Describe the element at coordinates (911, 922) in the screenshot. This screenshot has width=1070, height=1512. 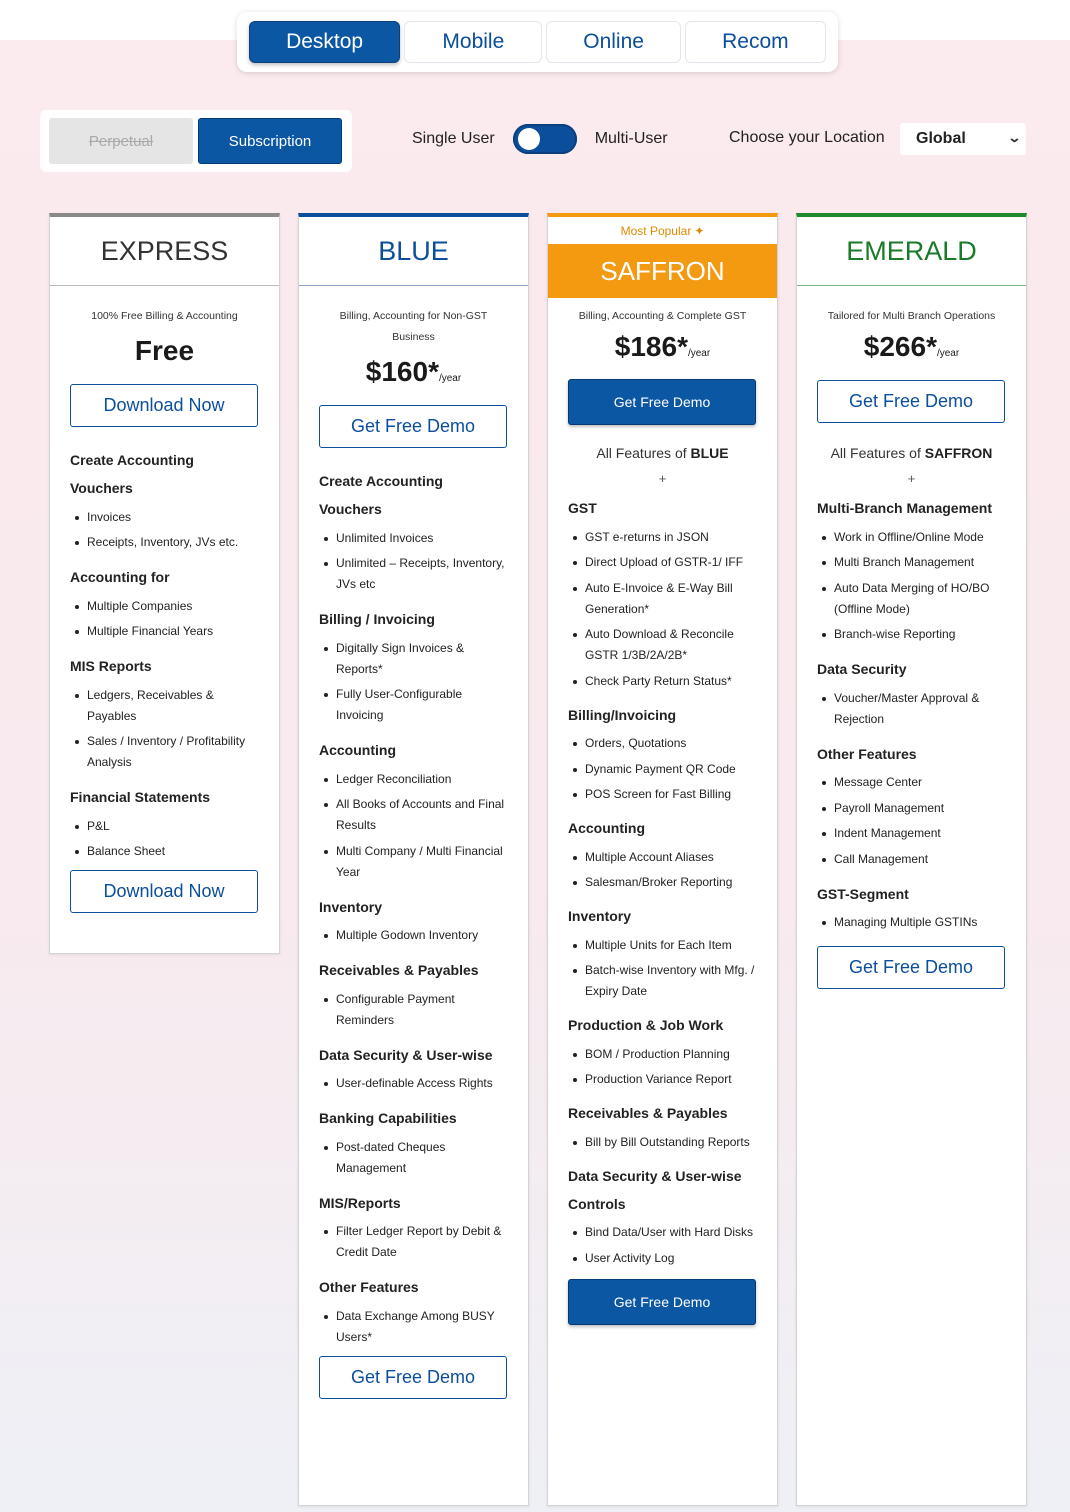
I see `feature-item: Managing Multiple GSTINs` at that location.